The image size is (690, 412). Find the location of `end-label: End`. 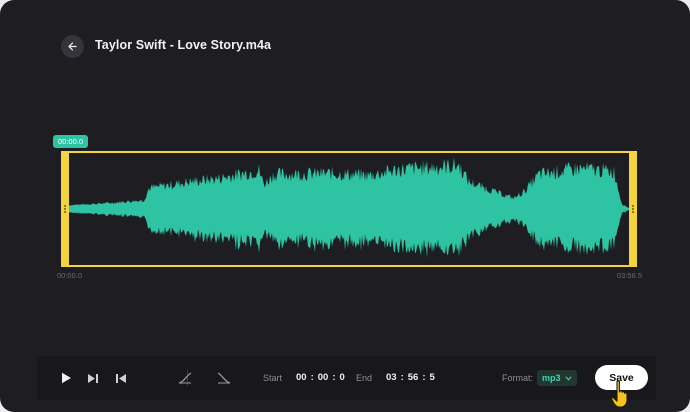

end-label: End is located at coordinates (364, 378).